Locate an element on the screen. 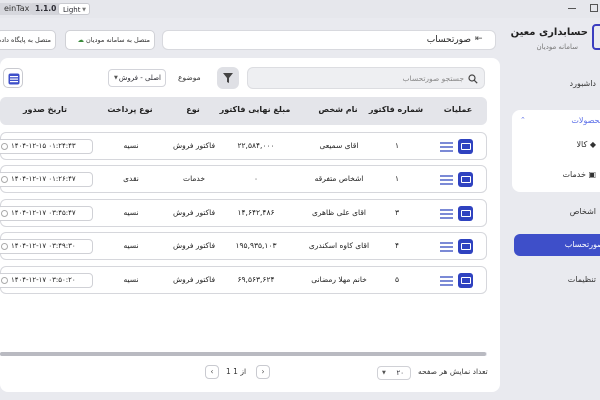 The width and height of the screenshot is (600, 400). db-connection-label: متصل به پایگاه داده is located at coordinates (25, 40).